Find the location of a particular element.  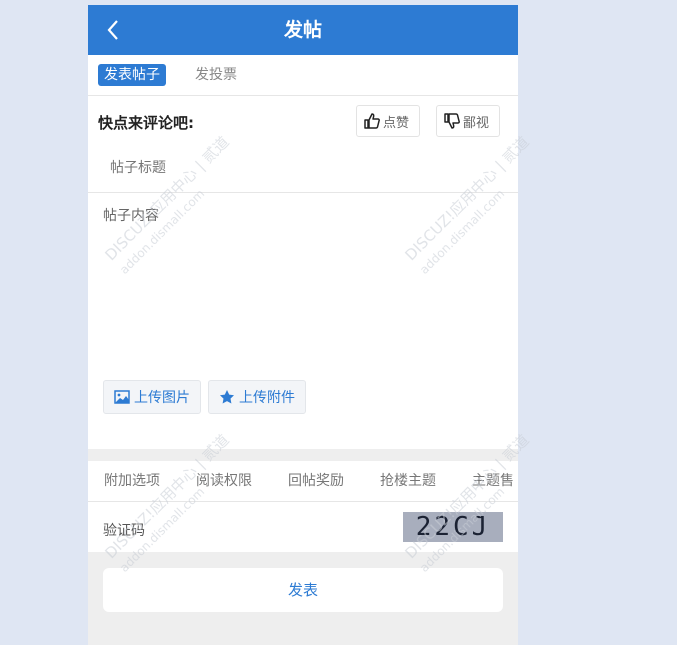

tab-floor-thread: 抢楼主题 is located at coordinates (408, 481).